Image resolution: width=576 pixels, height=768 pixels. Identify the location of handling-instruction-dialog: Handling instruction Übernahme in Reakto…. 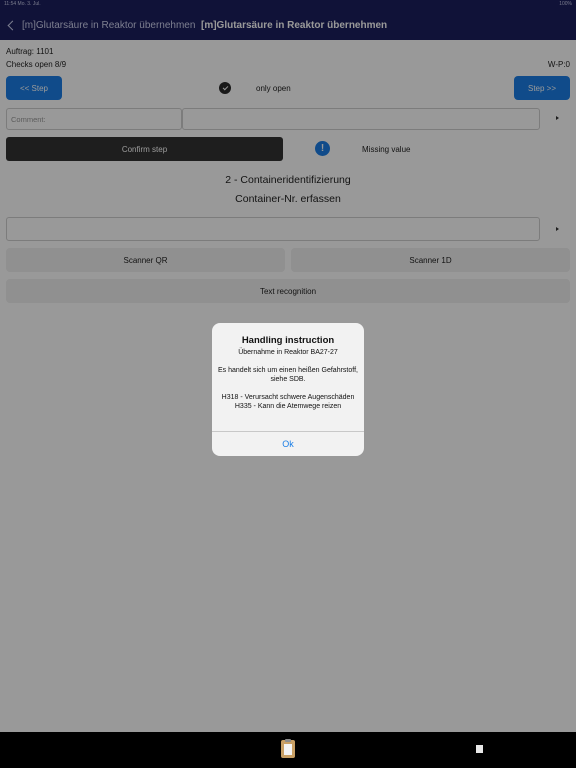
(288, 389).